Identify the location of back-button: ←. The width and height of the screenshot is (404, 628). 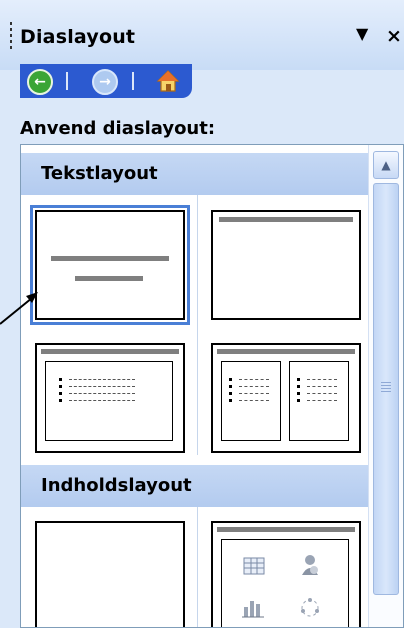
(40, 82).